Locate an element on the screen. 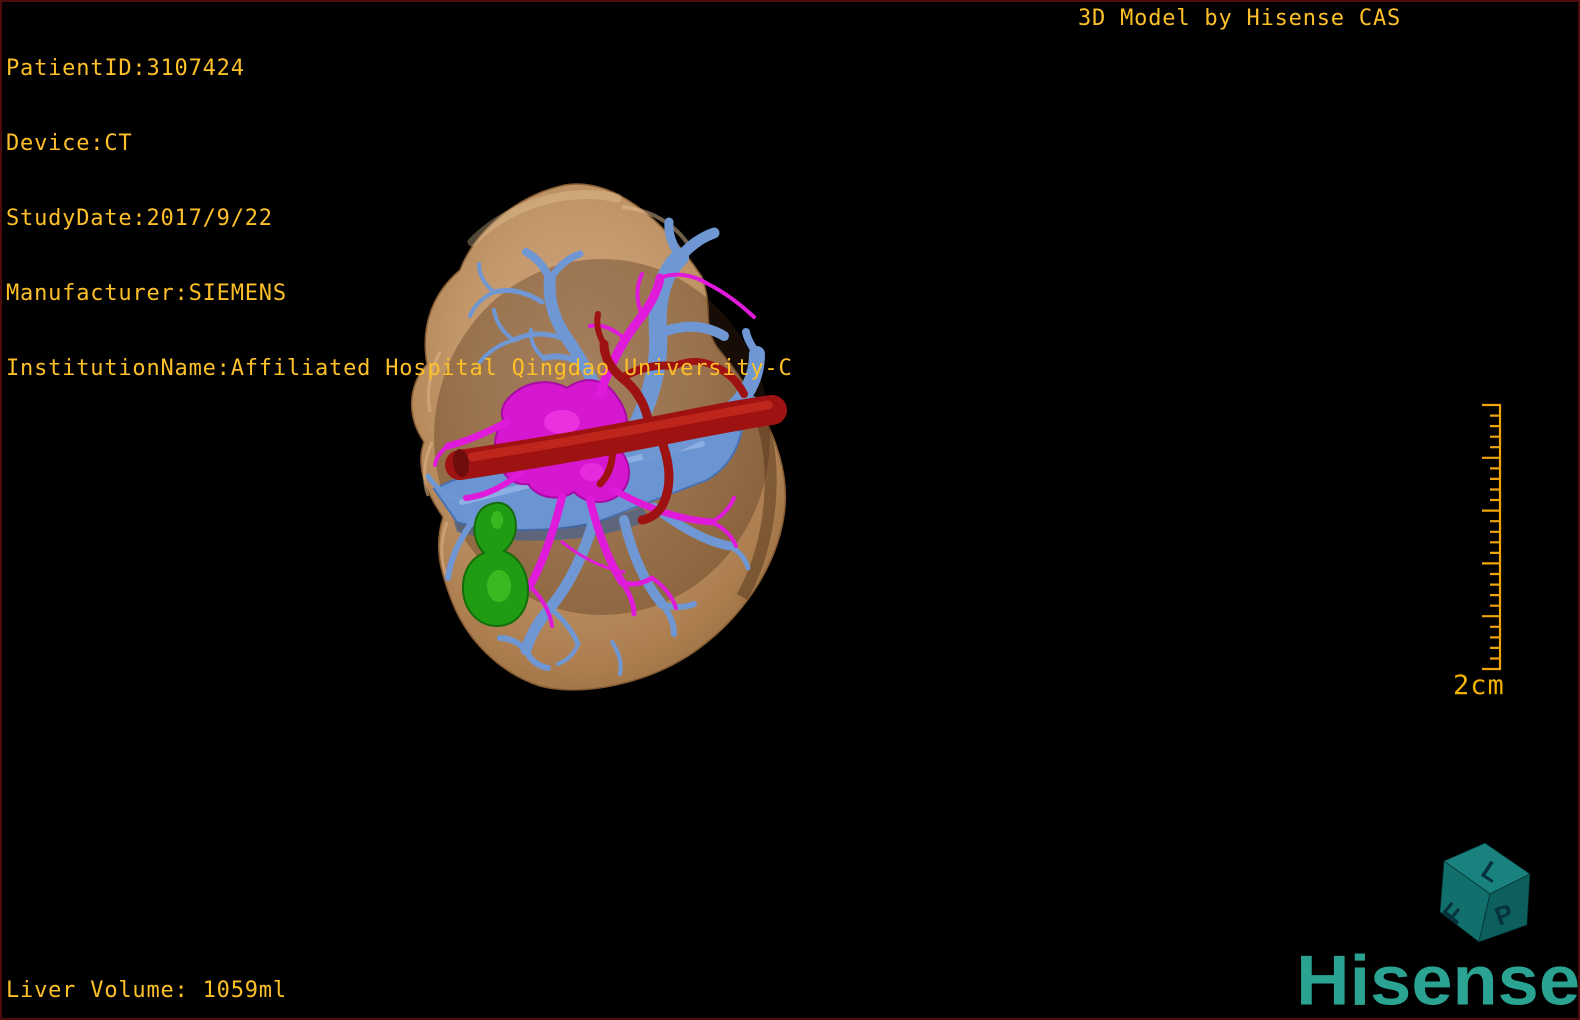 Image resolution: width=1580 pixels, height=1020 pixels. manufacturer: Manufacturer:SIEMENS is located at coordinates (146, 293).